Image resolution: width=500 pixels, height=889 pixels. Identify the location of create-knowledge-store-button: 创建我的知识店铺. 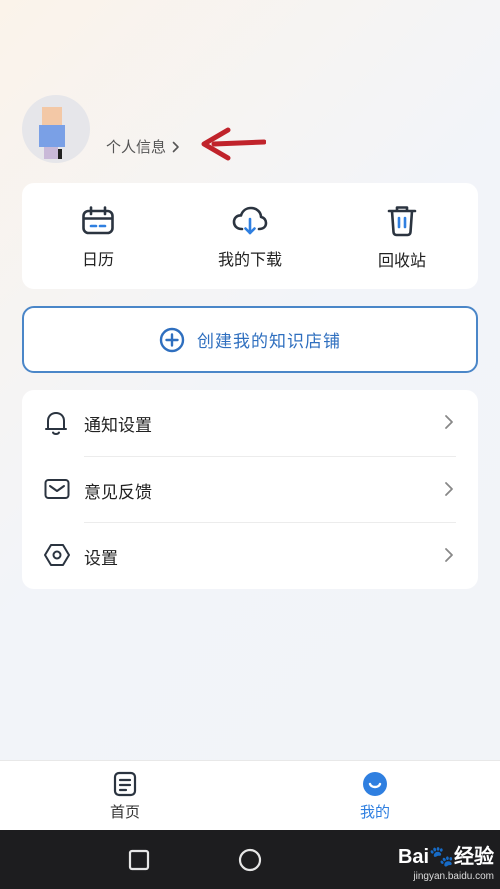
(250, 339).